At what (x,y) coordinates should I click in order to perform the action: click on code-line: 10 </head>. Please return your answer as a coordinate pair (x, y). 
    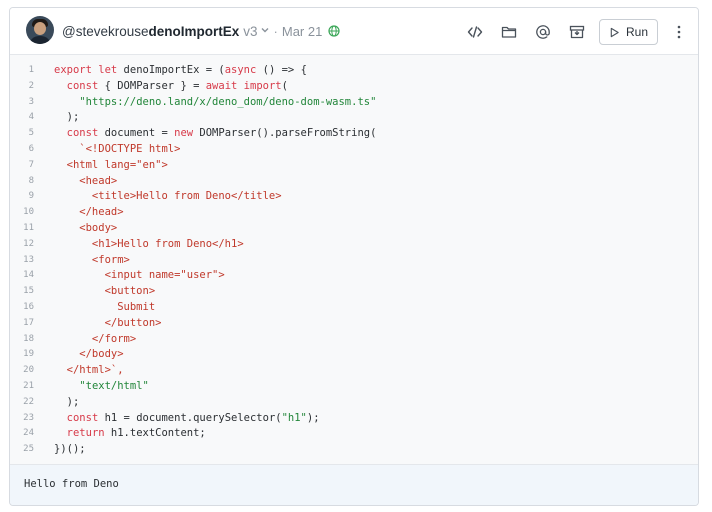
    Looking at the image, I should click on (354, 213).